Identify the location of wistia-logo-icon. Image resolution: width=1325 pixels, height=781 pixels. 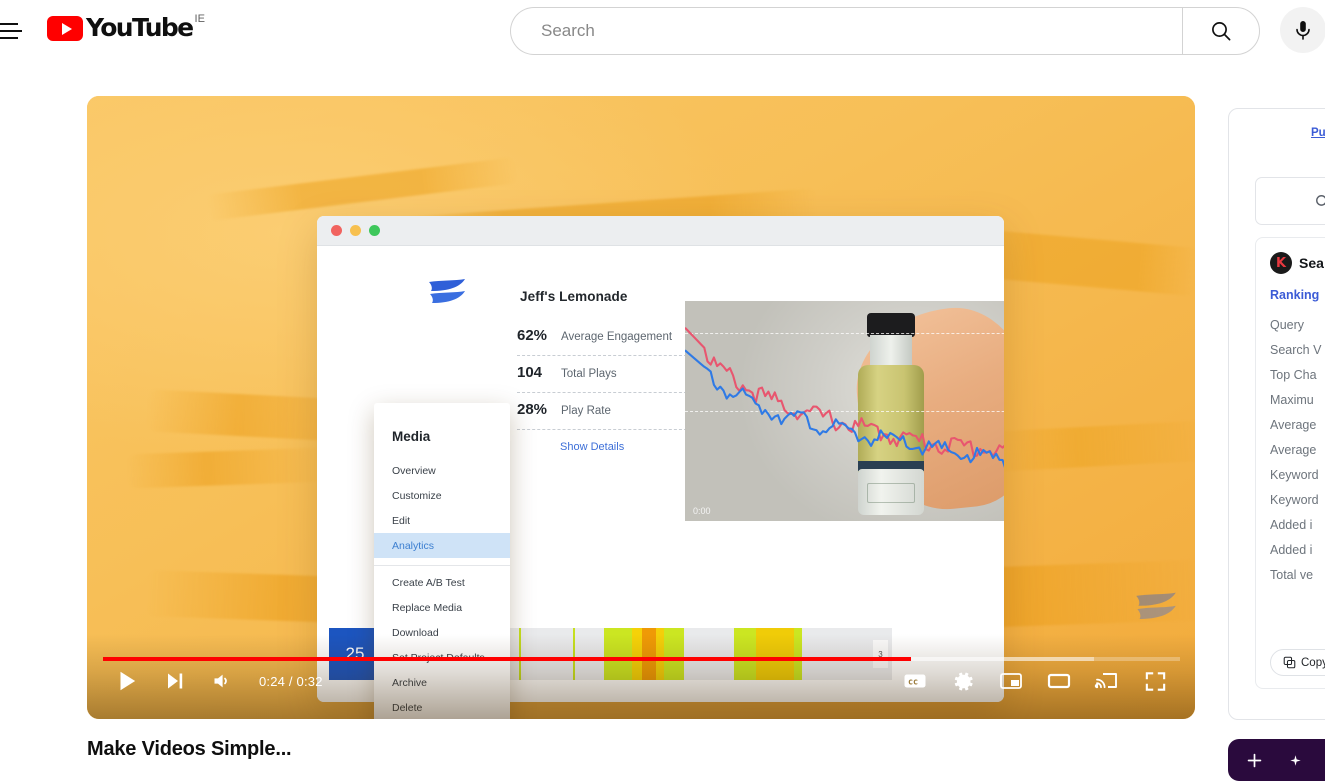
(447, 293).